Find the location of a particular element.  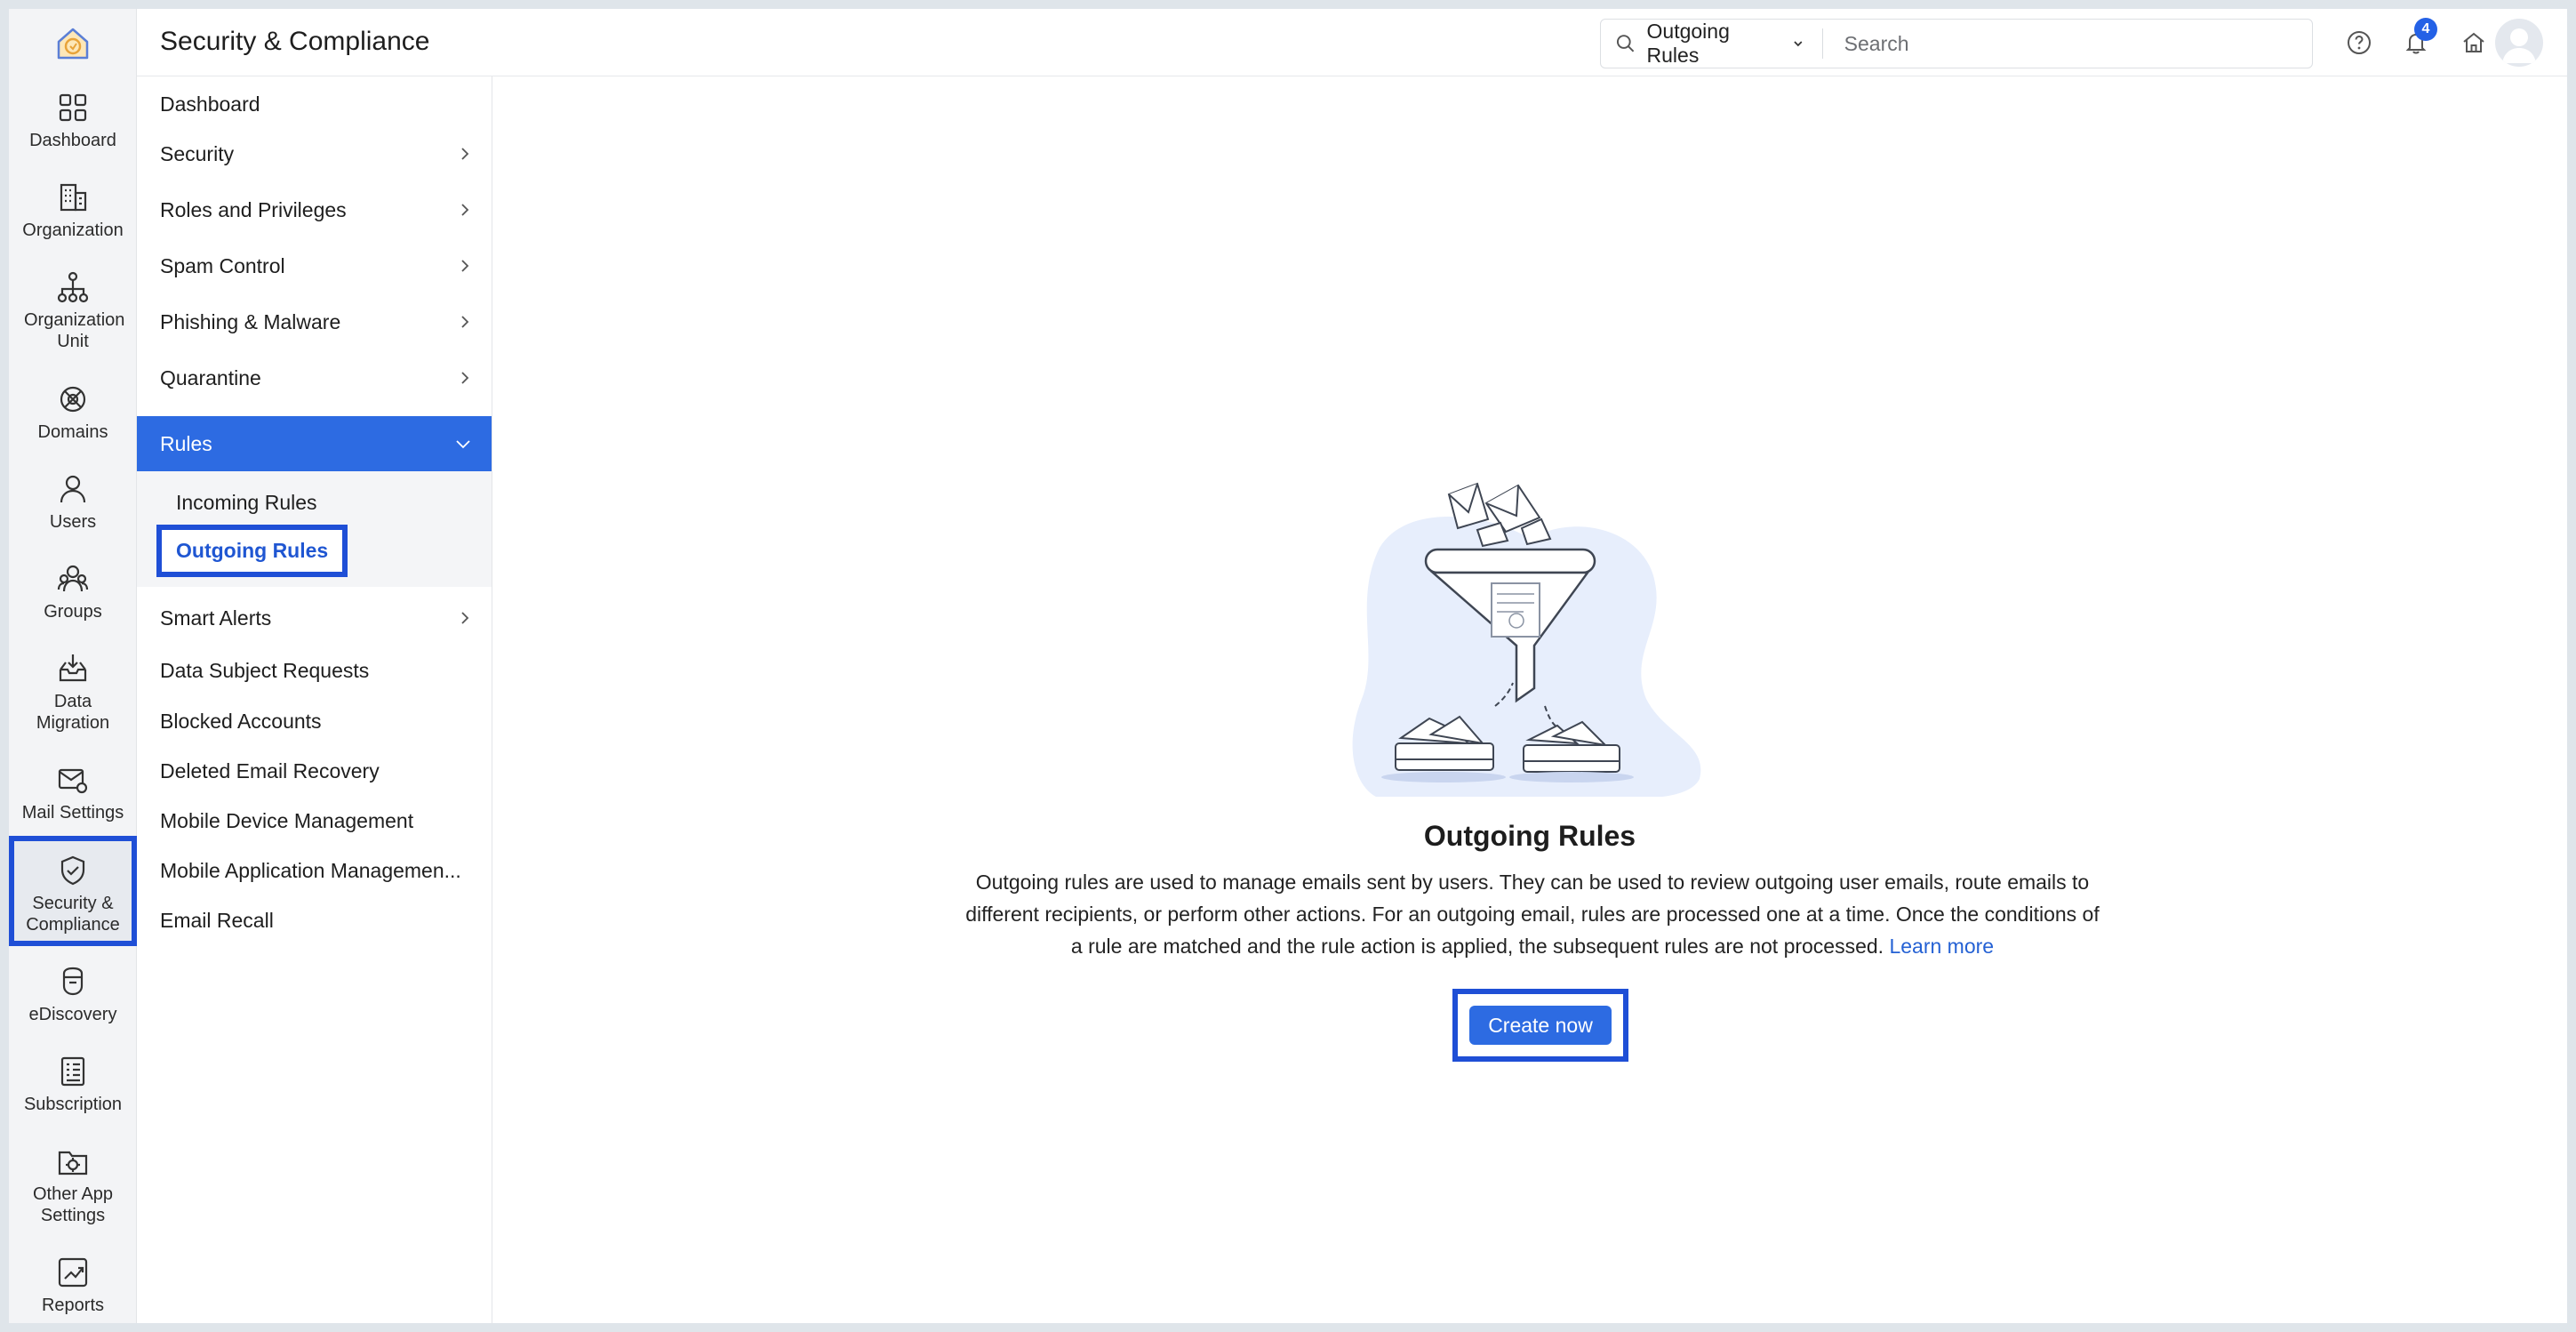

create-now-highlight: Create now is located at coordinates (1540, 1025).